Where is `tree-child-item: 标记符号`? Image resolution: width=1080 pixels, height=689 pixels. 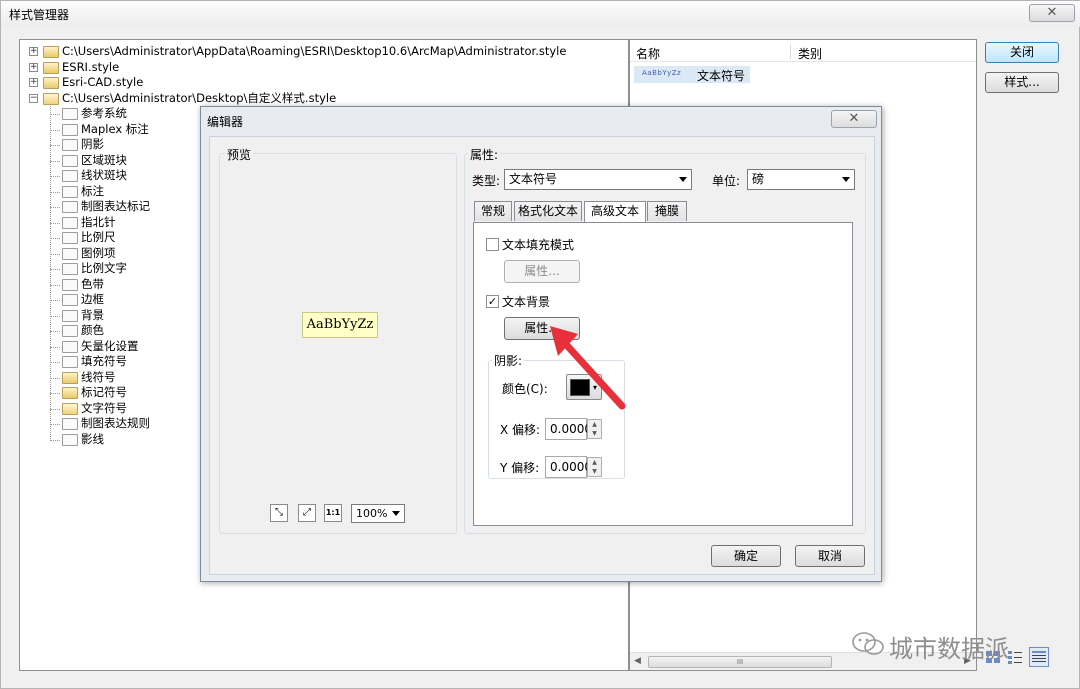
tree-child-item: 标记符号 is located at coordinates (104, 392).